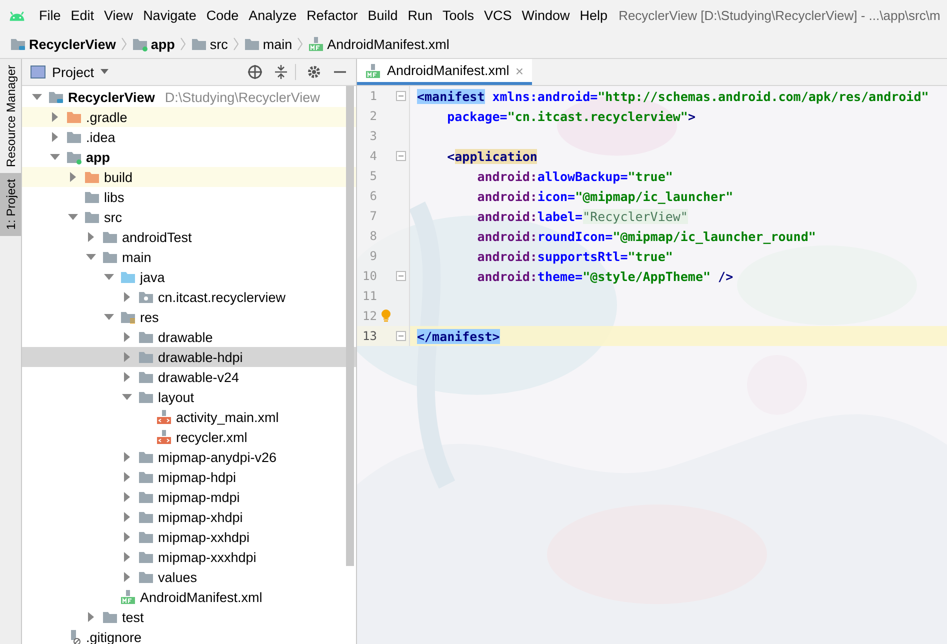 The image size is (947, 644). What do you see at coordinates (498, 15) in the screenshot?
I see `menu-item: VCS` at bounding box center [498, 15].